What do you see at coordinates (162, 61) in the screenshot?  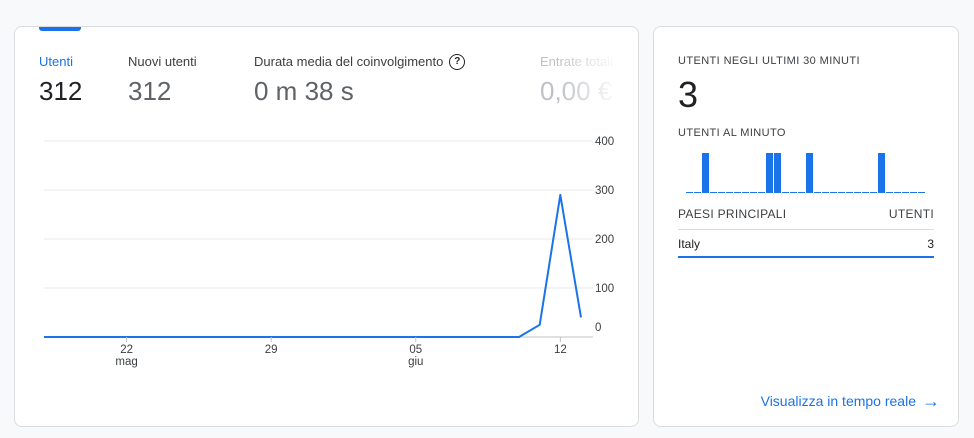 I see `metric-label: Nuovi utenti` at bounding box center [162, 61].